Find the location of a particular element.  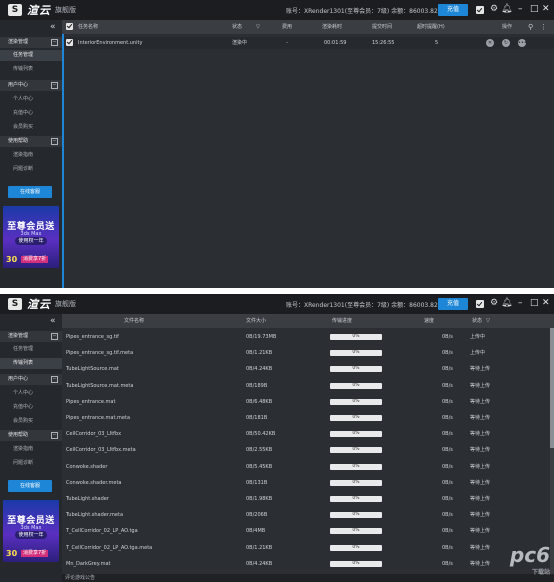

file-size: 0B/1.21KB is located at coordinates (259, 353).